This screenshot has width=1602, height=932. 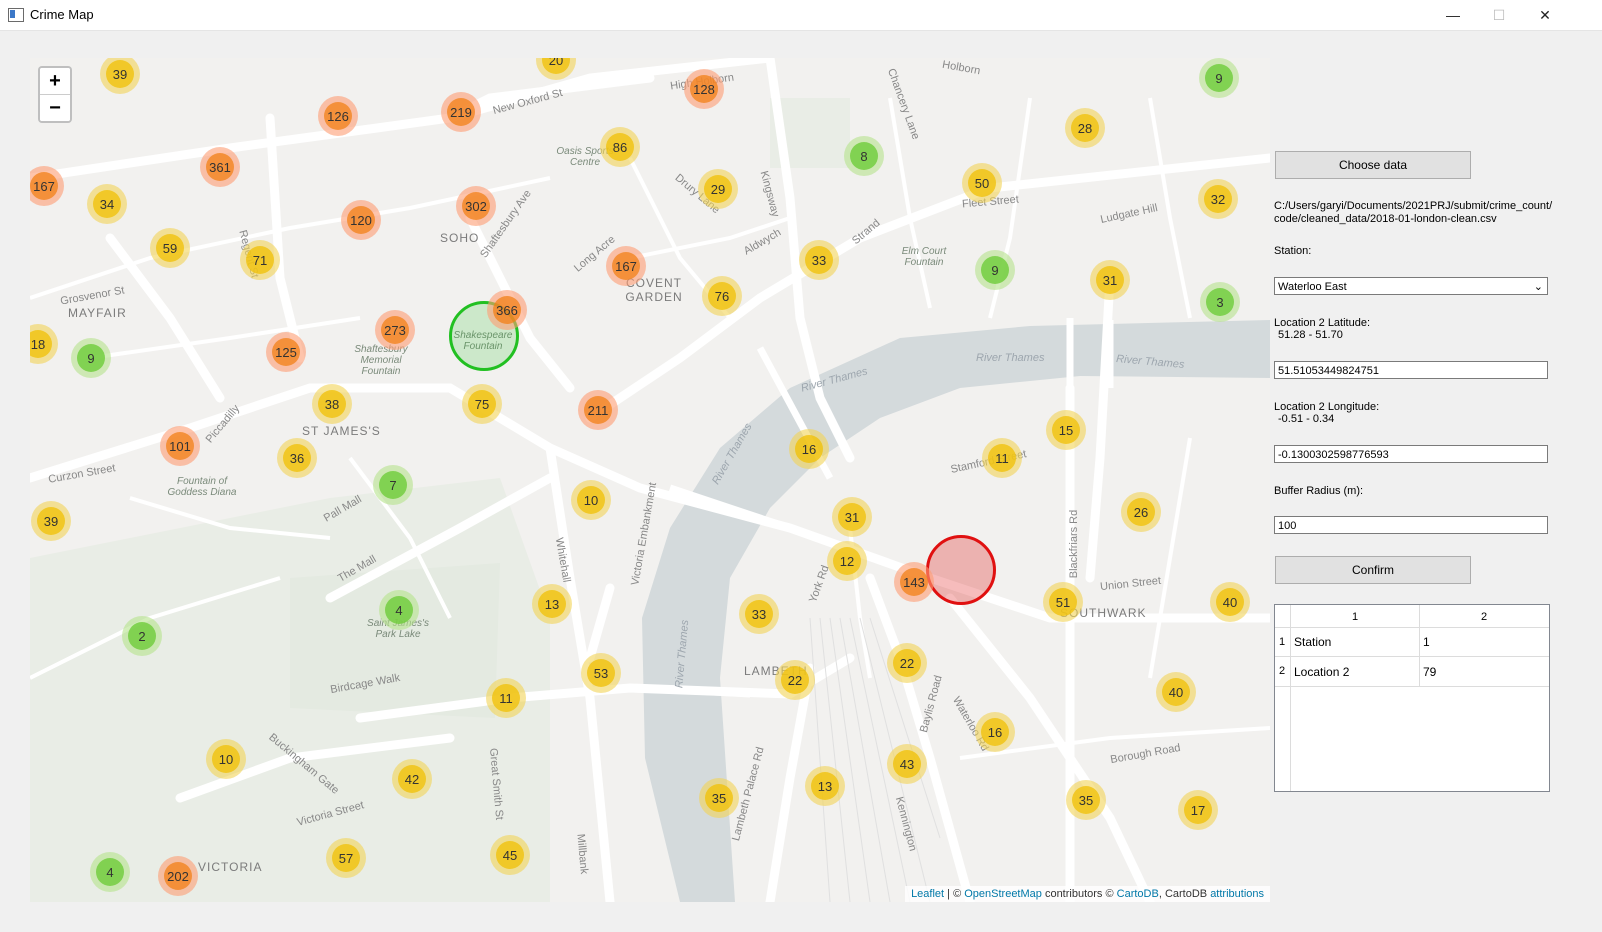 I want to click on cluster-count: 12, so click(x=847, y=561).